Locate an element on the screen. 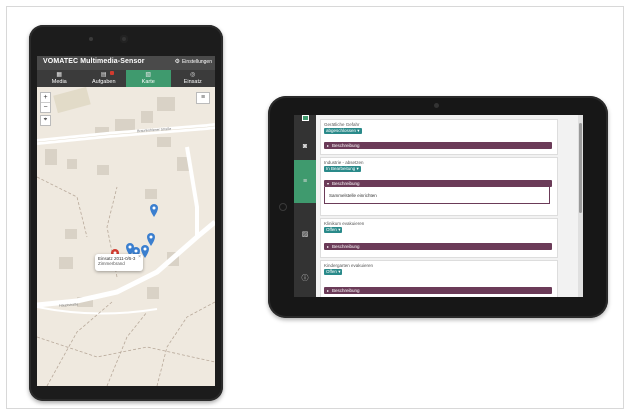 This screenshot has width=632, height=417. target-icon: ◎ is located at coordinates (193, 75).